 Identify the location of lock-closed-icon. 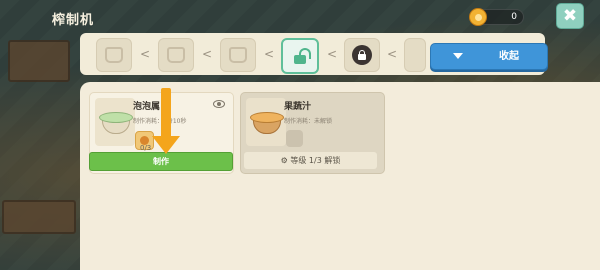
(362, 55).